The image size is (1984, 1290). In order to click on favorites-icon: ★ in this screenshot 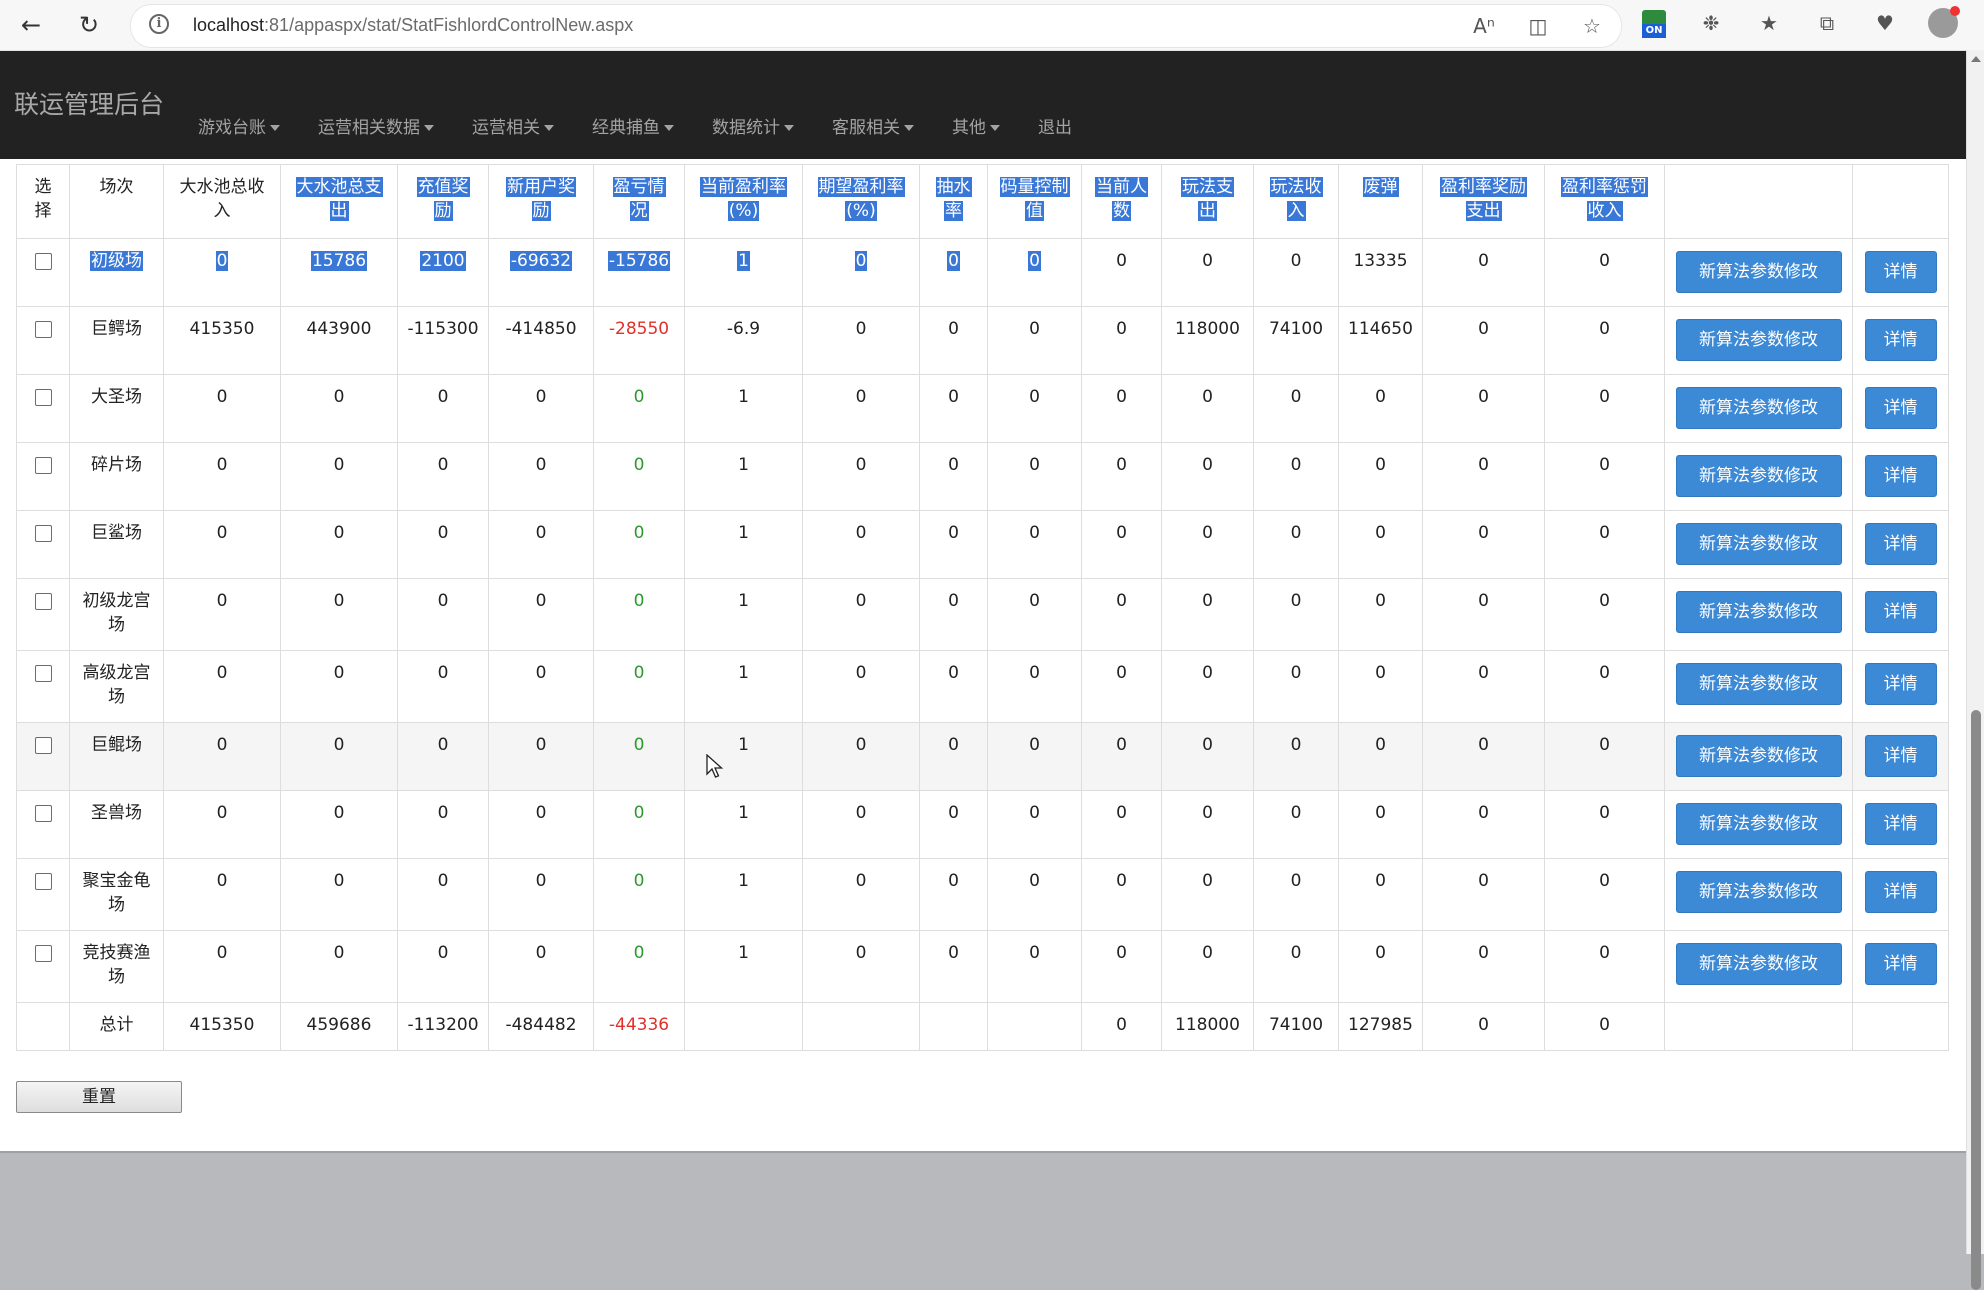, I will do `click(1769, 23)`.